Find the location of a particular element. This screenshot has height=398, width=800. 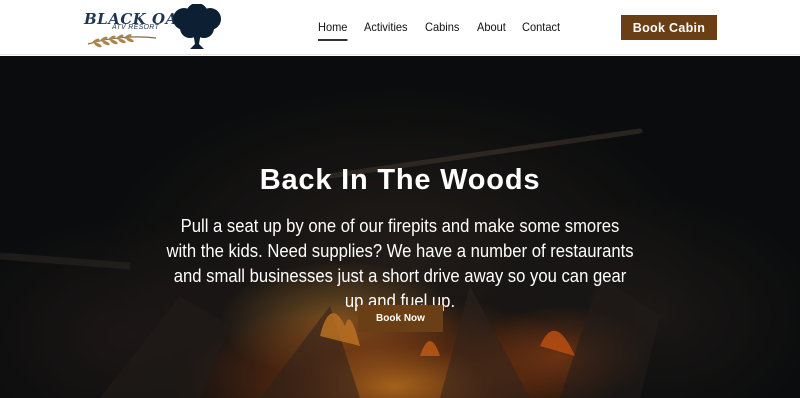

hero-title: Back In The Woods is located at coordinates (400, 180).